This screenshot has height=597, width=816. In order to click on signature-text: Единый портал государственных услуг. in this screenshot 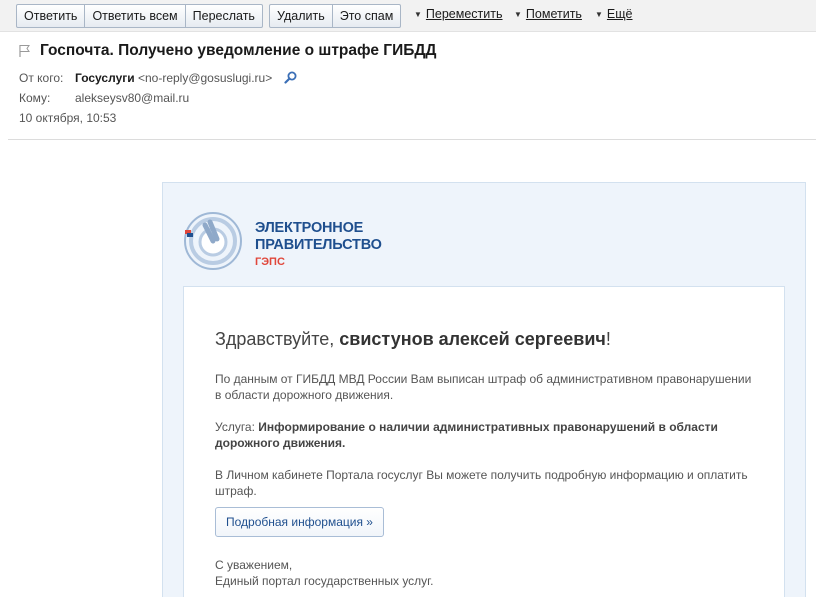, I will do `click(324, 581)`.